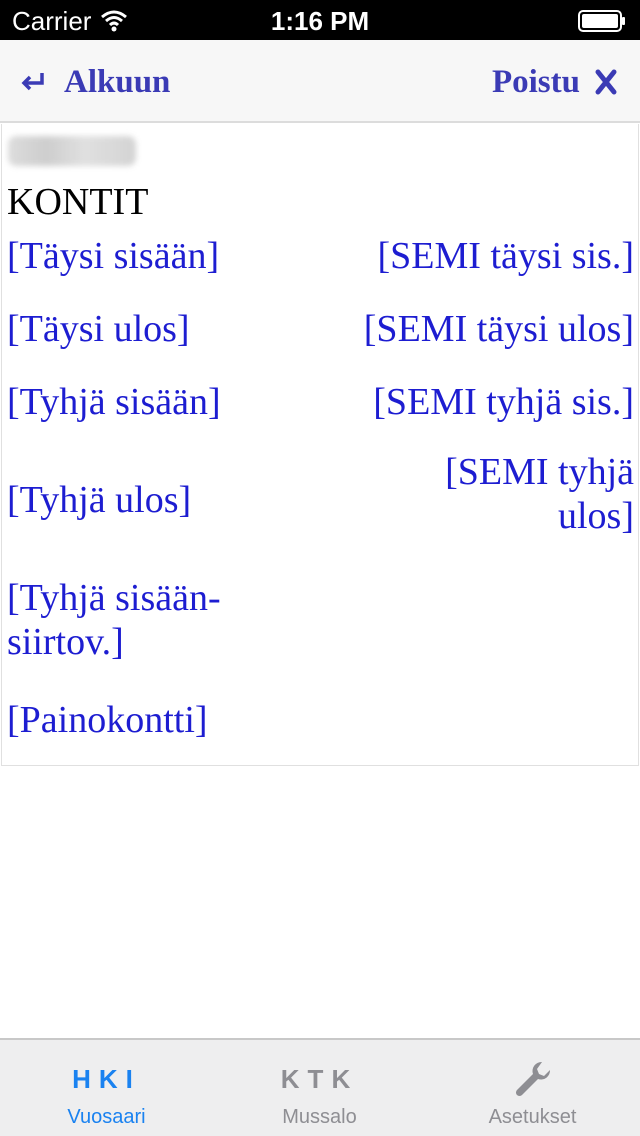  Describe the element at coordinates (533, 1079) in the screenshot. I see `wrench-icon` at that location.